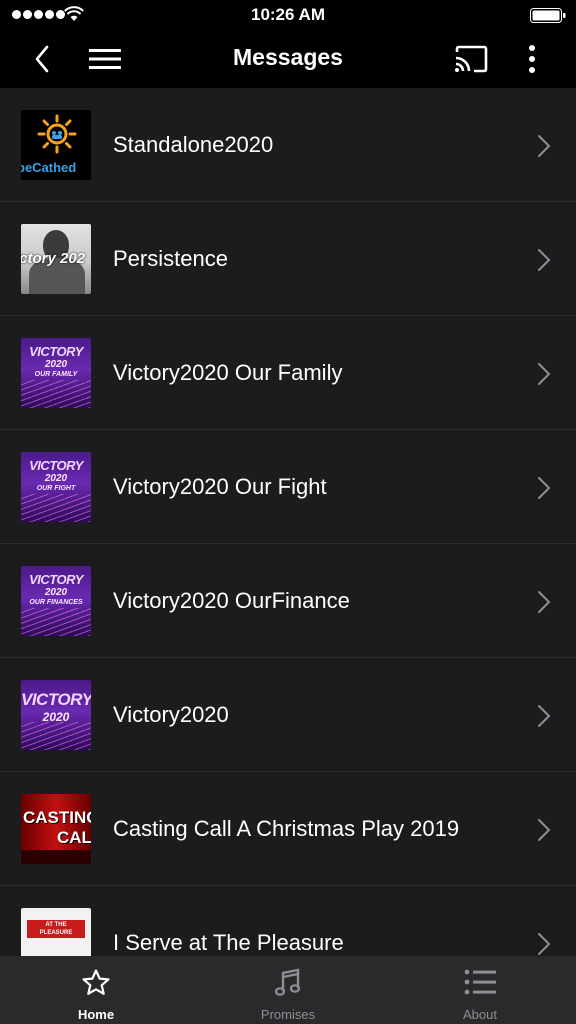 Image resolution: width=576 pixels, height=1024 pixels. Describe the element at coordinates (288, 715) in the screenshot. I see `list-item: VICTORY 2020 Victory2020` at that location.